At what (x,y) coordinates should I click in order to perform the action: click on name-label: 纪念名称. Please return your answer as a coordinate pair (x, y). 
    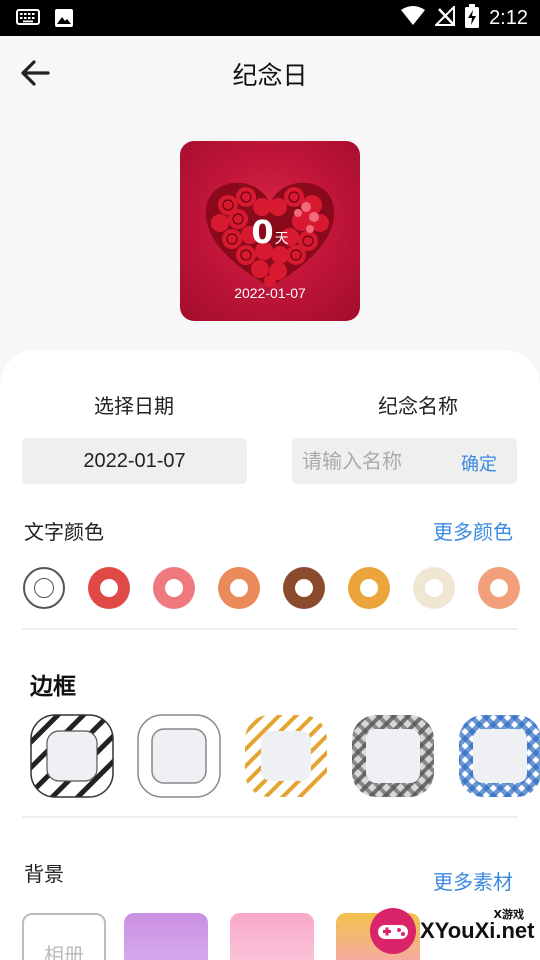
    Looking at the image, I should click on (418, 406).